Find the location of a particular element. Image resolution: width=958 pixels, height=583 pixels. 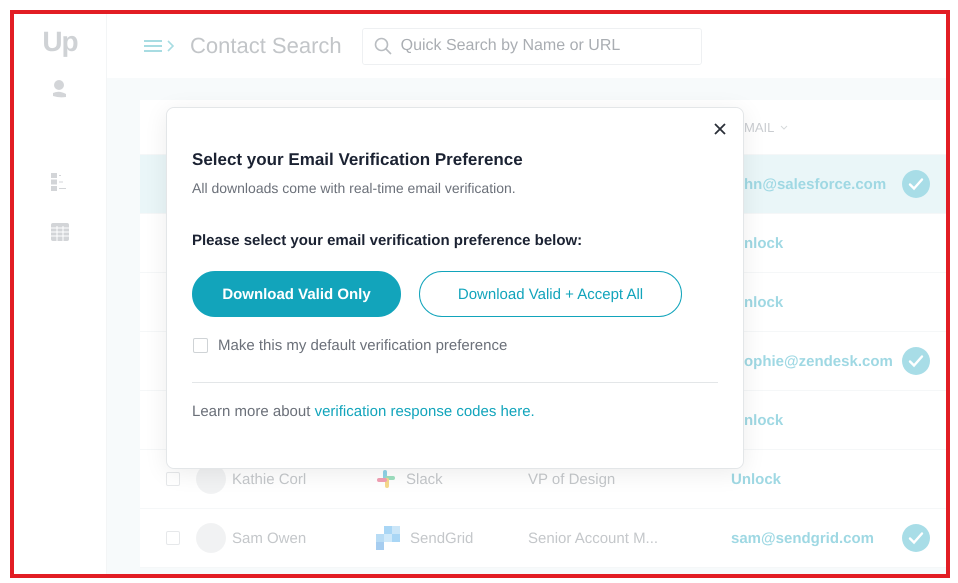

email-link: Unlock is located at coordinates (816, 479).